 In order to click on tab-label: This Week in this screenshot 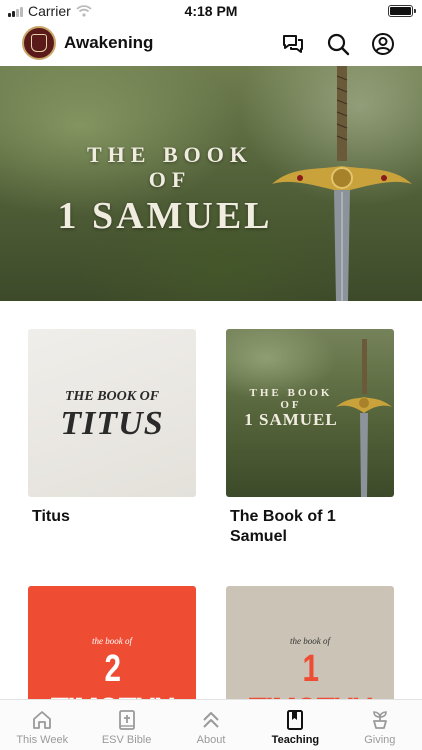, I will do `click(42, 740)`.